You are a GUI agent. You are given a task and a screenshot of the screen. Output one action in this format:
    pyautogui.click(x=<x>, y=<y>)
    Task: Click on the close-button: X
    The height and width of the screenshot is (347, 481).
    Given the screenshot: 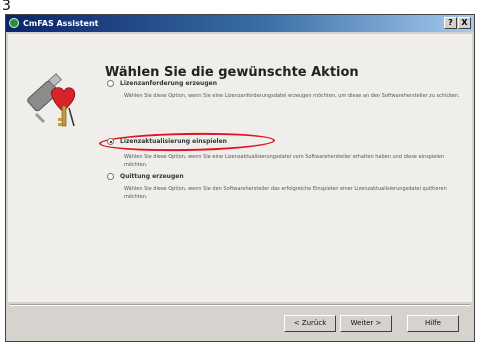 What is the action you would take?
    pyautogui.click(x=464, y=23)
    